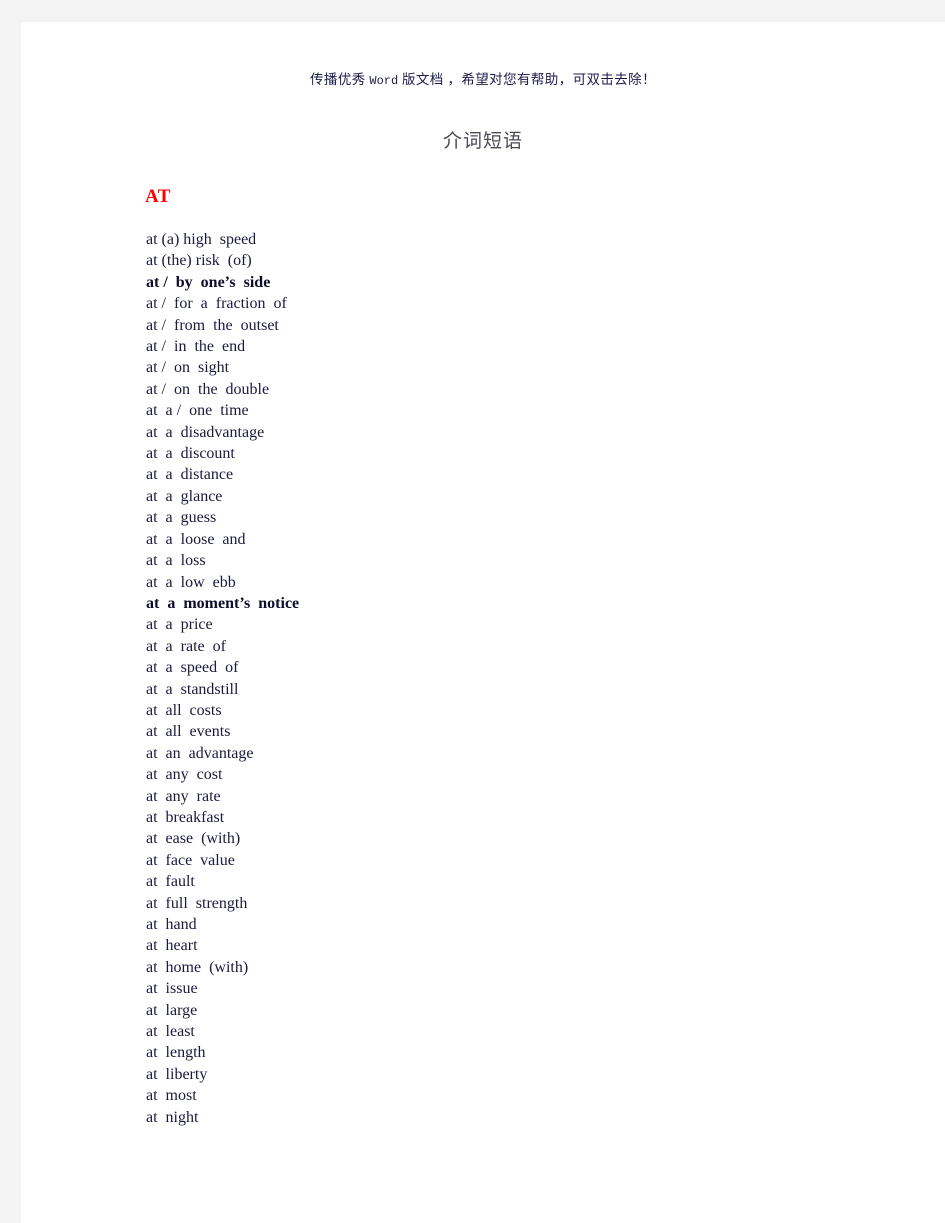  Describe the element at coordinates (176, 1053) in the screenshot. I see `phrase-item: at length` at that location.